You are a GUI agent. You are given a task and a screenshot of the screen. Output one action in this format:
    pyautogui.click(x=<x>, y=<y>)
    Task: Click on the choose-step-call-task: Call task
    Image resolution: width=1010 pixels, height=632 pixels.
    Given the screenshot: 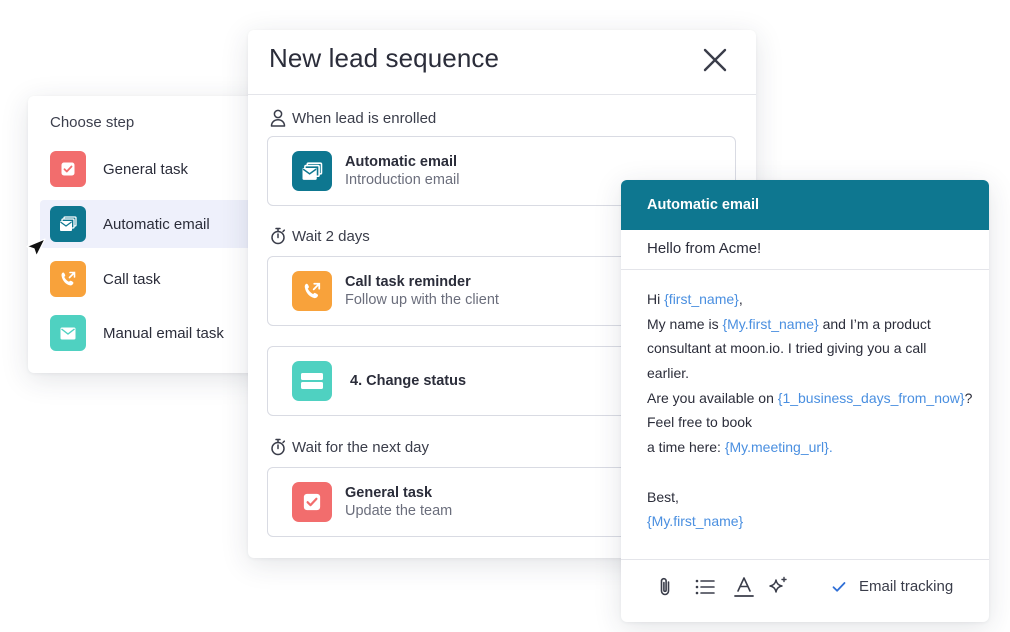 What is the action you would take?
    pyautogui.click(x=154, y=279)
    